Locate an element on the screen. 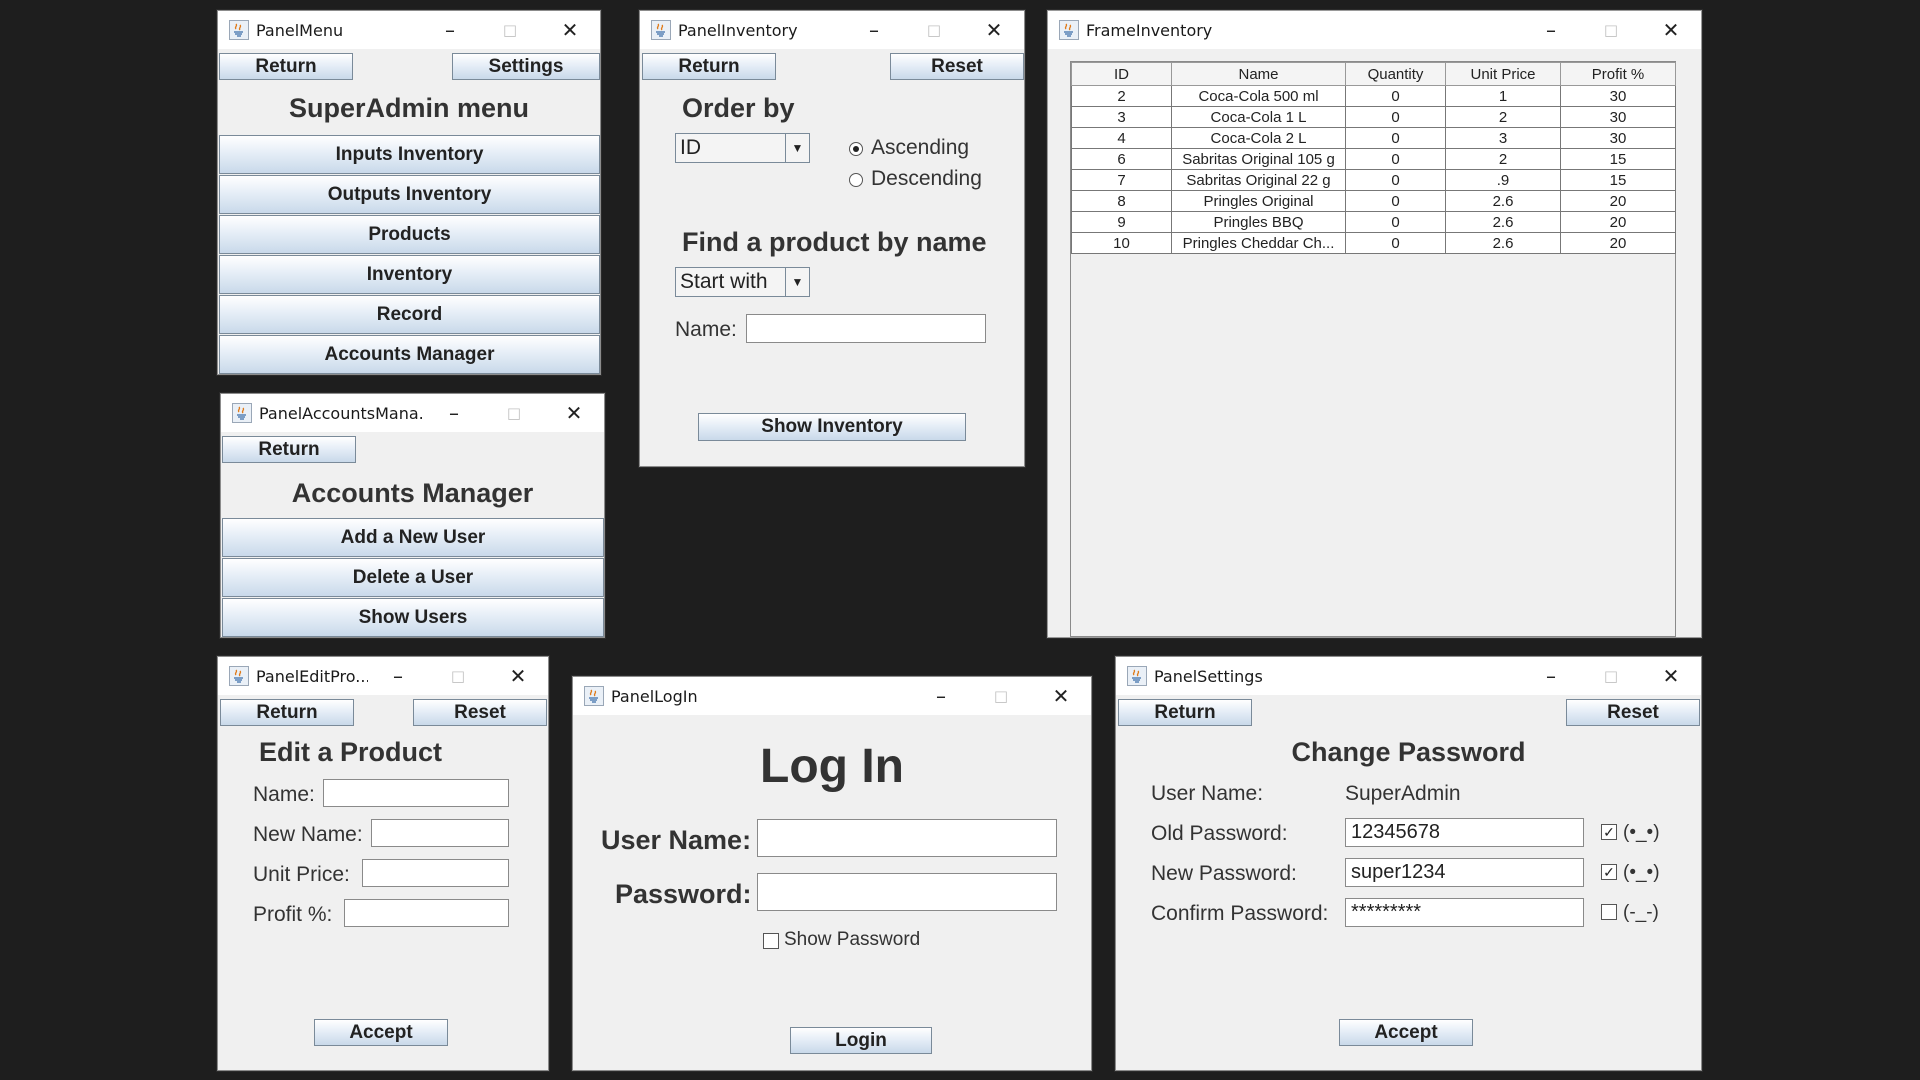 This screenshot has height=1080, width=1920. new-password-input: super1234 is located at coordinates (1464, 872).